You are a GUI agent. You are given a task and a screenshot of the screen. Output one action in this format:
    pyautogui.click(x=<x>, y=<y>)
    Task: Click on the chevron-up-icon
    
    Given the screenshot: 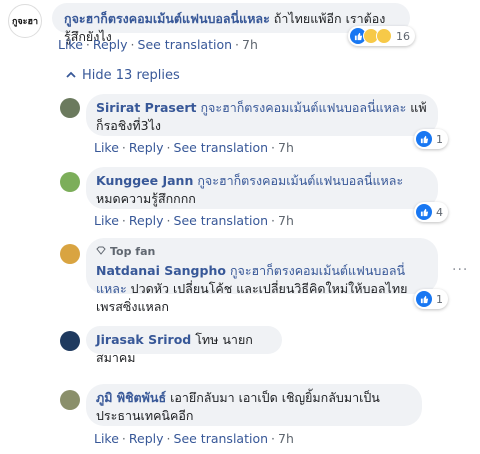 What is the action you would take?
    pyautogui.click(x=71, y=75)
    